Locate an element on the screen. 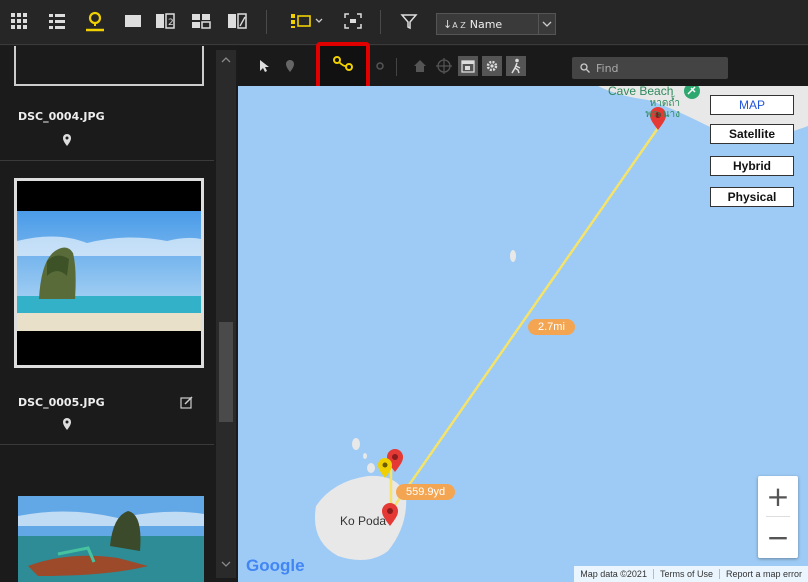  track-button is located at coordinates (343, 66).